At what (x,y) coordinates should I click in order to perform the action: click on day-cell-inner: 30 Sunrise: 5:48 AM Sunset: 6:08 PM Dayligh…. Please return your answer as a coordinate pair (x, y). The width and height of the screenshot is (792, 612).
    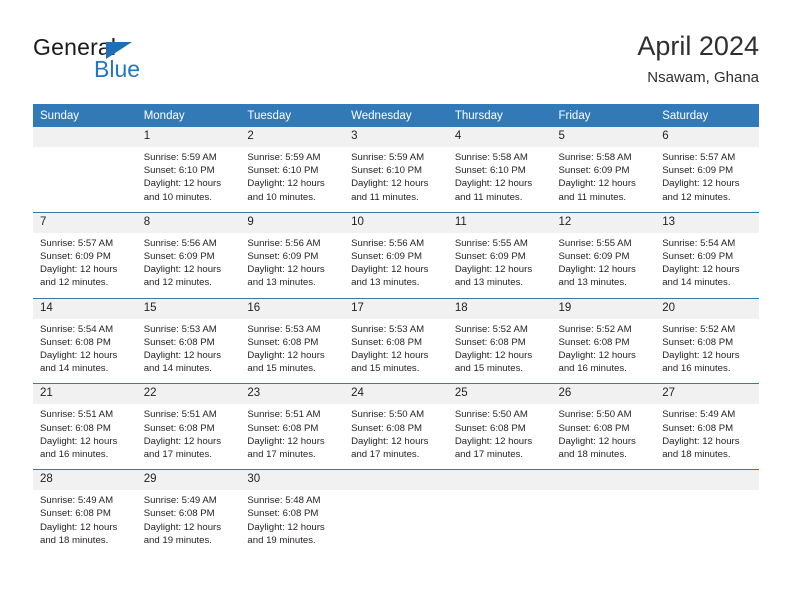
    Looking at the image, I should click on (292, 512).